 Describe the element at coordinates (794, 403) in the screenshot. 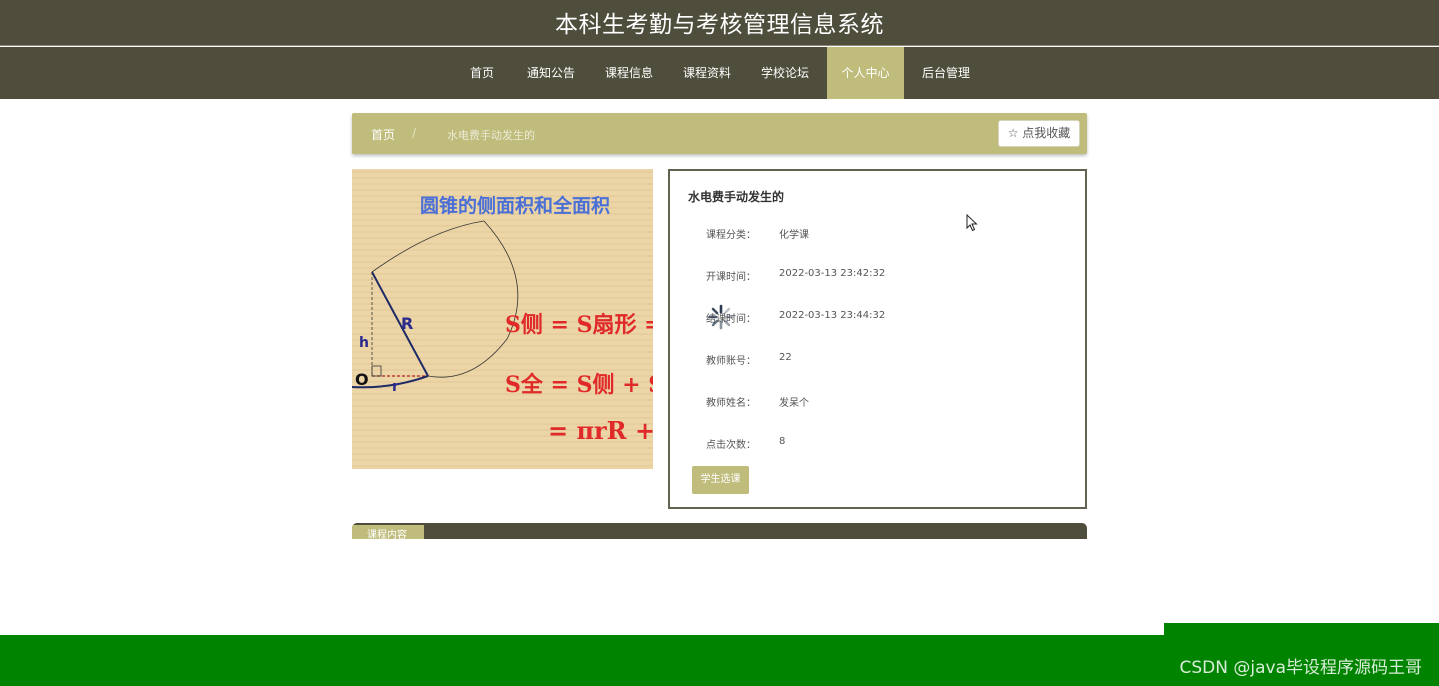

I see `teacher-name-value: 发呆个` at that location.